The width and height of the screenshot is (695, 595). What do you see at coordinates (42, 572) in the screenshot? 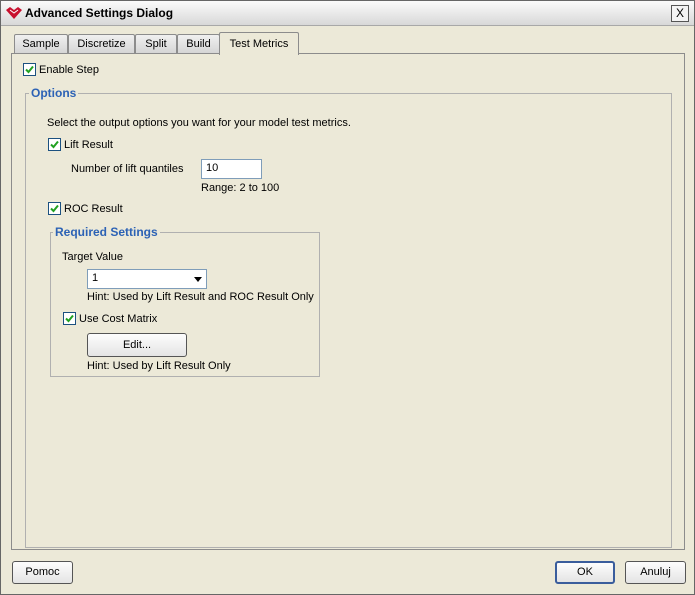
I see `help-button: Pomoc` at bounding box center [42, 572].